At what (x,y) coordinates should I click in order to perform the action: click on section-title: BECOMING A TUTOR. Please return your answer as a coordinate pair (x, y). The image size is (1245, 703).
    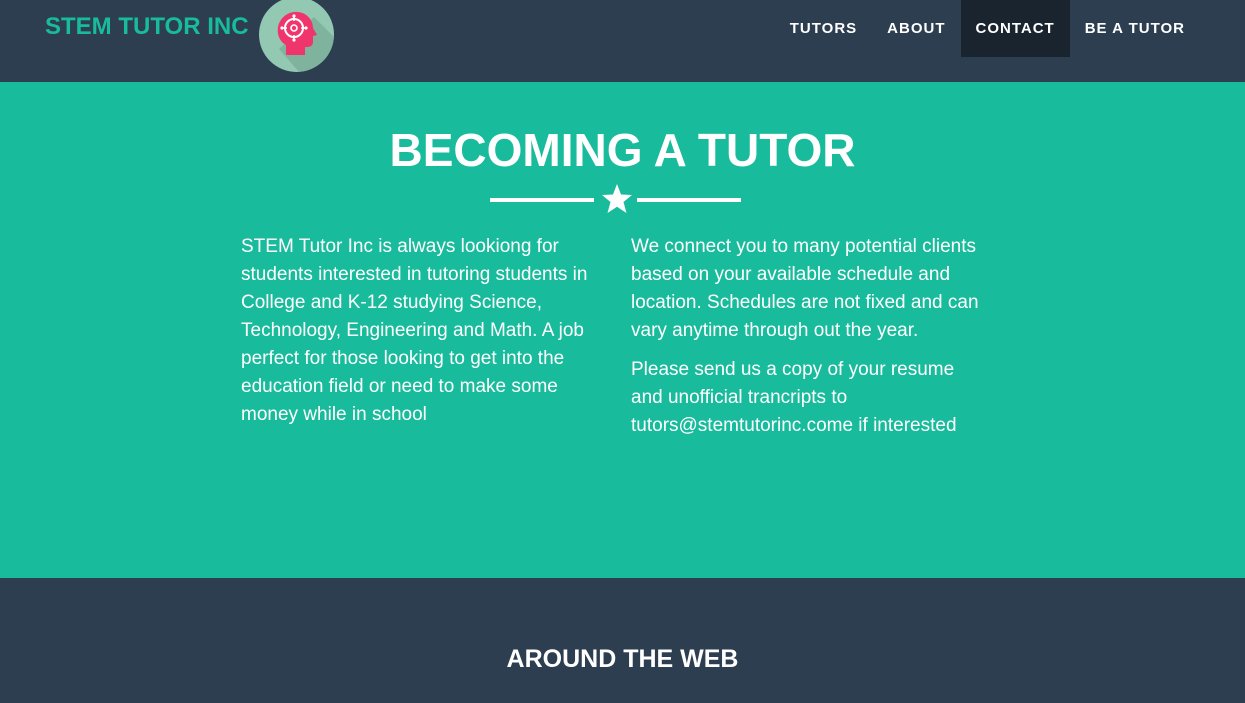
    Looking at the image, I should click on (622, 150).